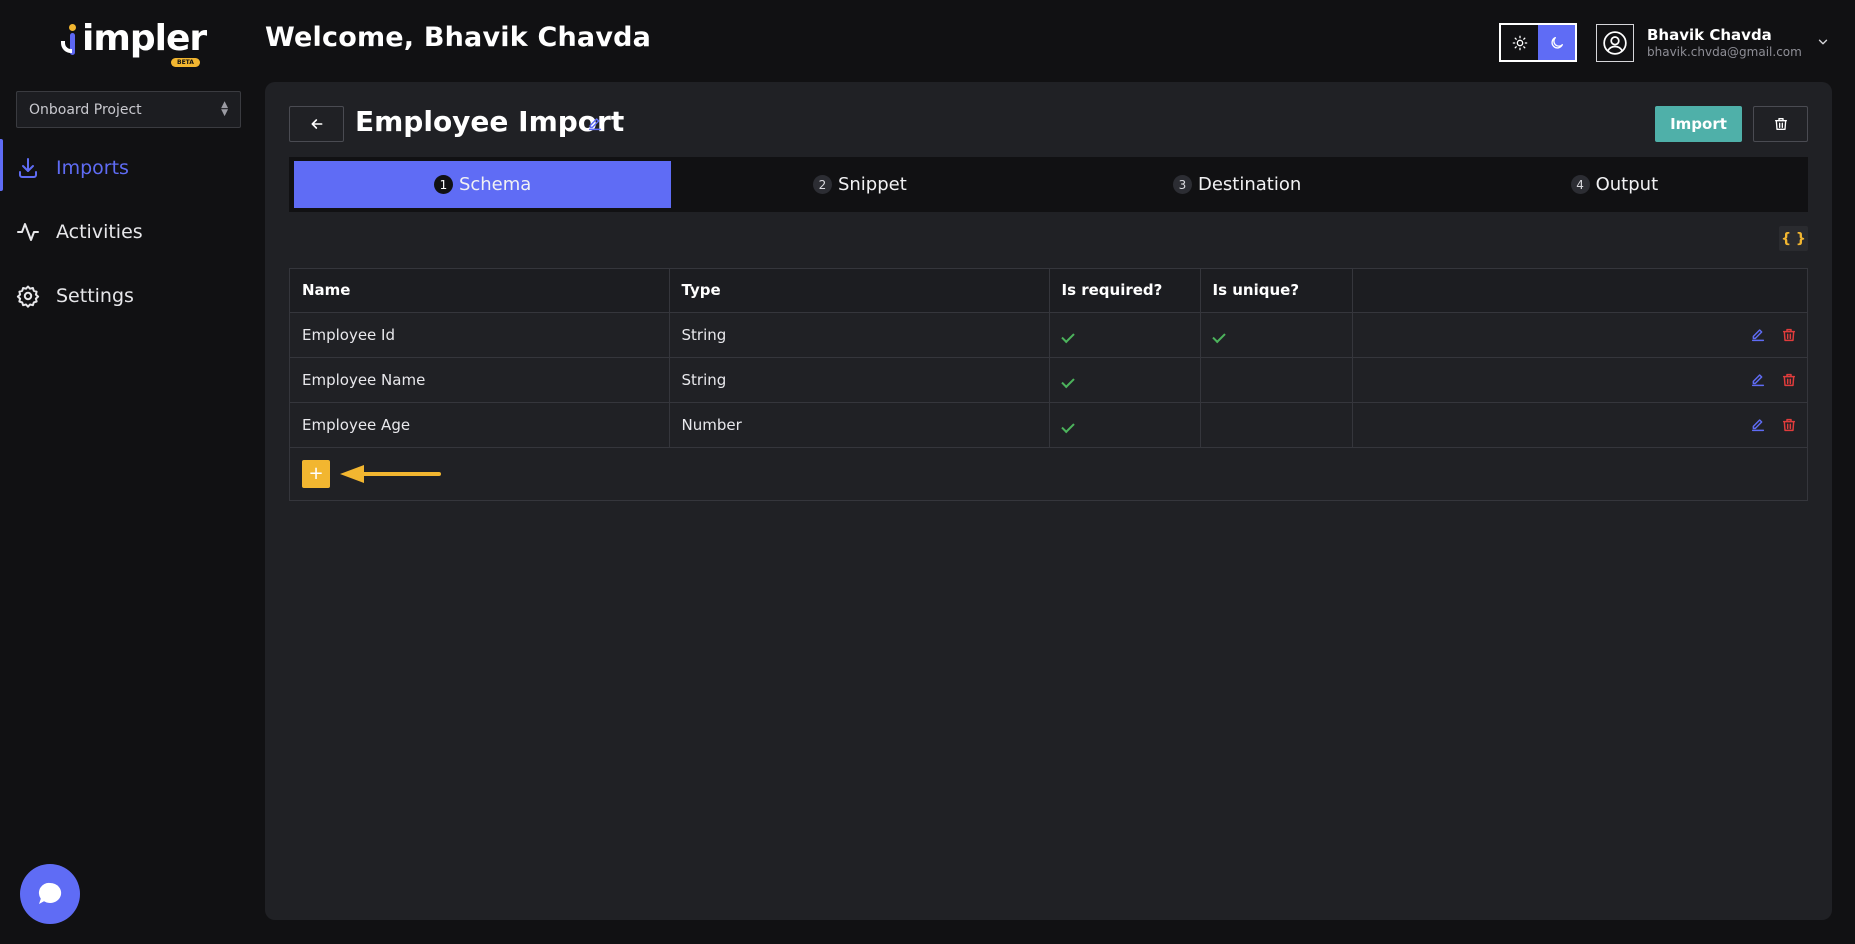 This screenshot has width=1855, height=944. I want to click on moon-icon, so click(1556, 42).